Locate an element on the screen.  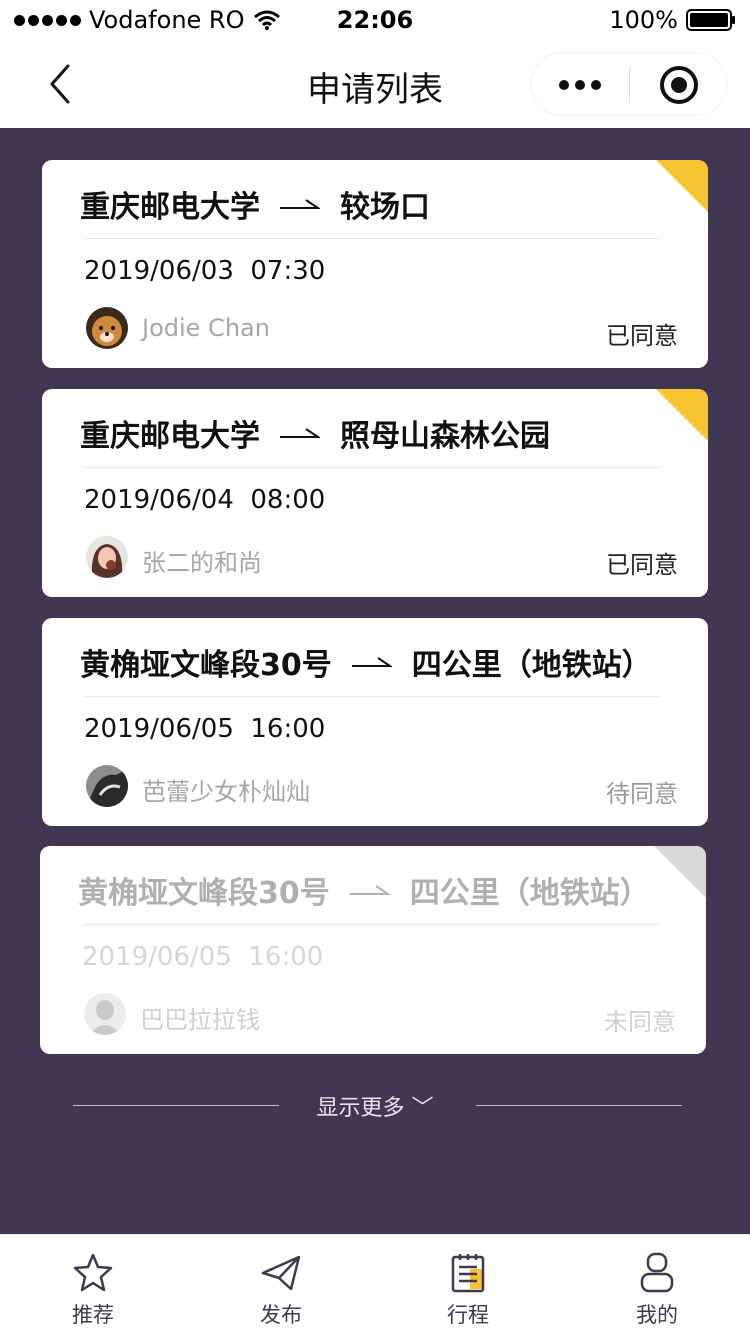
status-bar: Vodafone RO 22:06 100% is located at coordinates (375, 20).